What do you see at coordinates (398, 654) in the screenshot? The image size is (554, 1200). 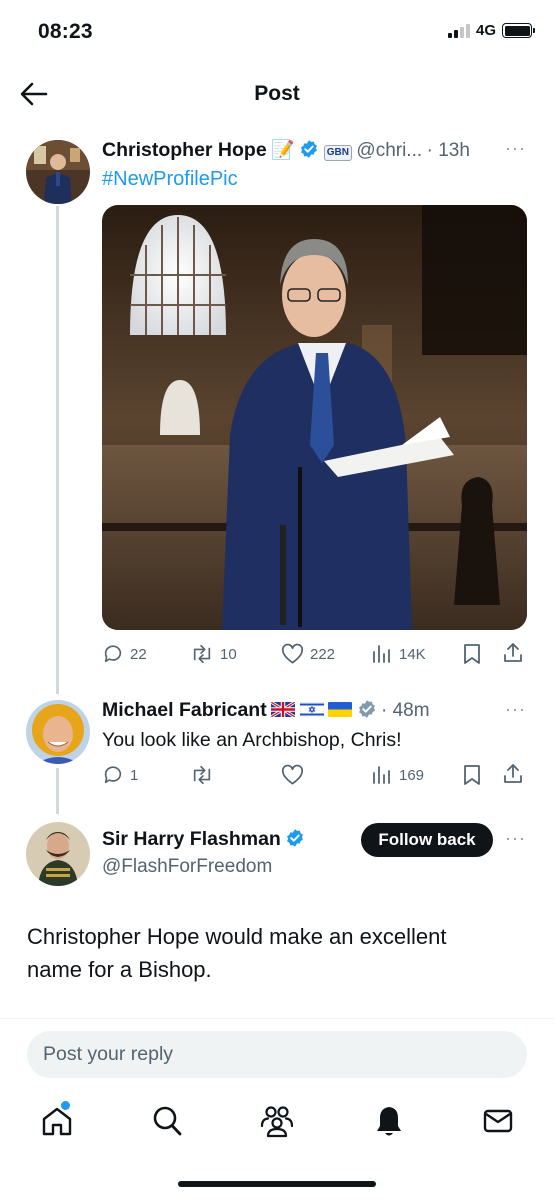 I see `views-button: 14K` at bounding box center [398, 654].